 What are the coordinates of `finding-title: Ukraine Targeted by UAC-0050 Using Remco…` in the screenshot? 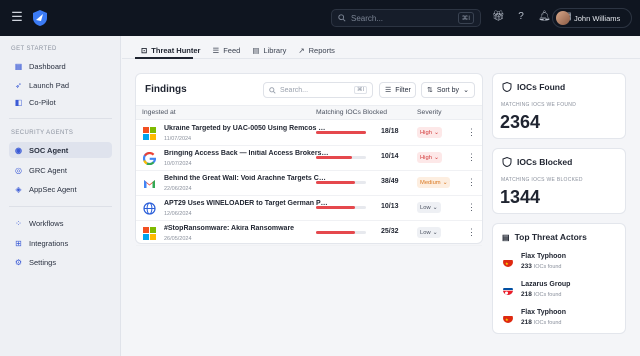 It's located at (247, 128).